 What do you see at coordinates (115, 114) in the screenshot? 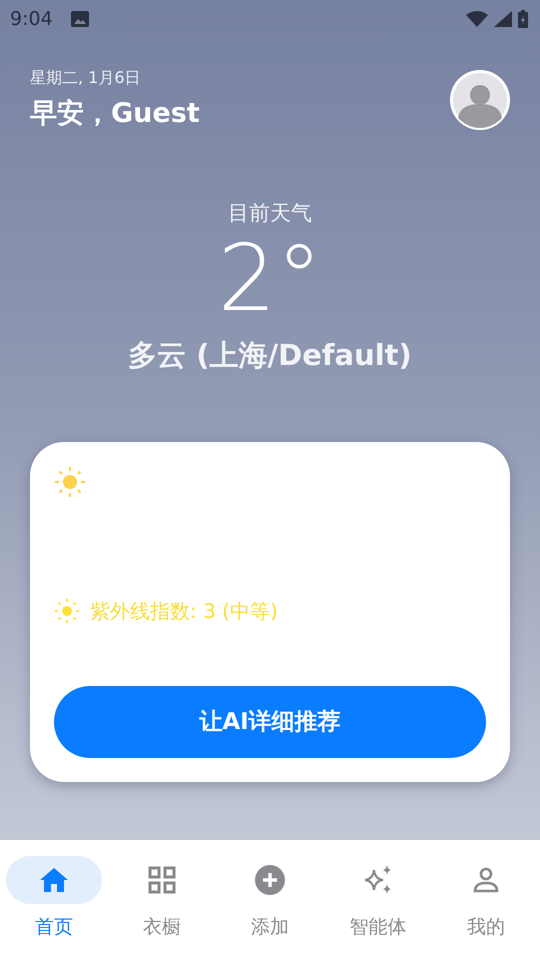
I see `greeting-text: 早安，Guest` at bounding box center [115, 114].